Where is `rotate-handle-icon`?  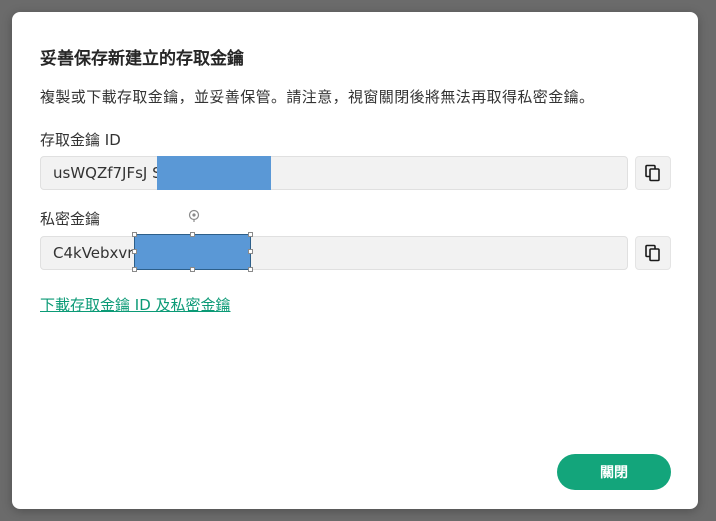
rotate-handle-icon is located at coordinates (194, 215).